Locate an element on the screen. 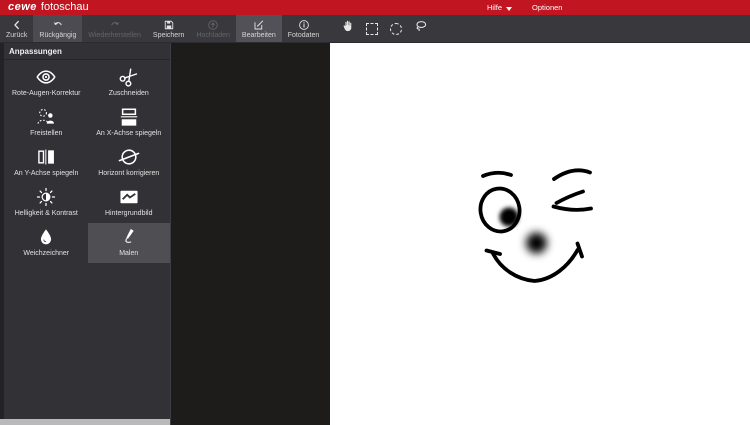 This screenshot has width=750, height=425. photo-info-button: Fotodaten is located at coordinates (304, 28).